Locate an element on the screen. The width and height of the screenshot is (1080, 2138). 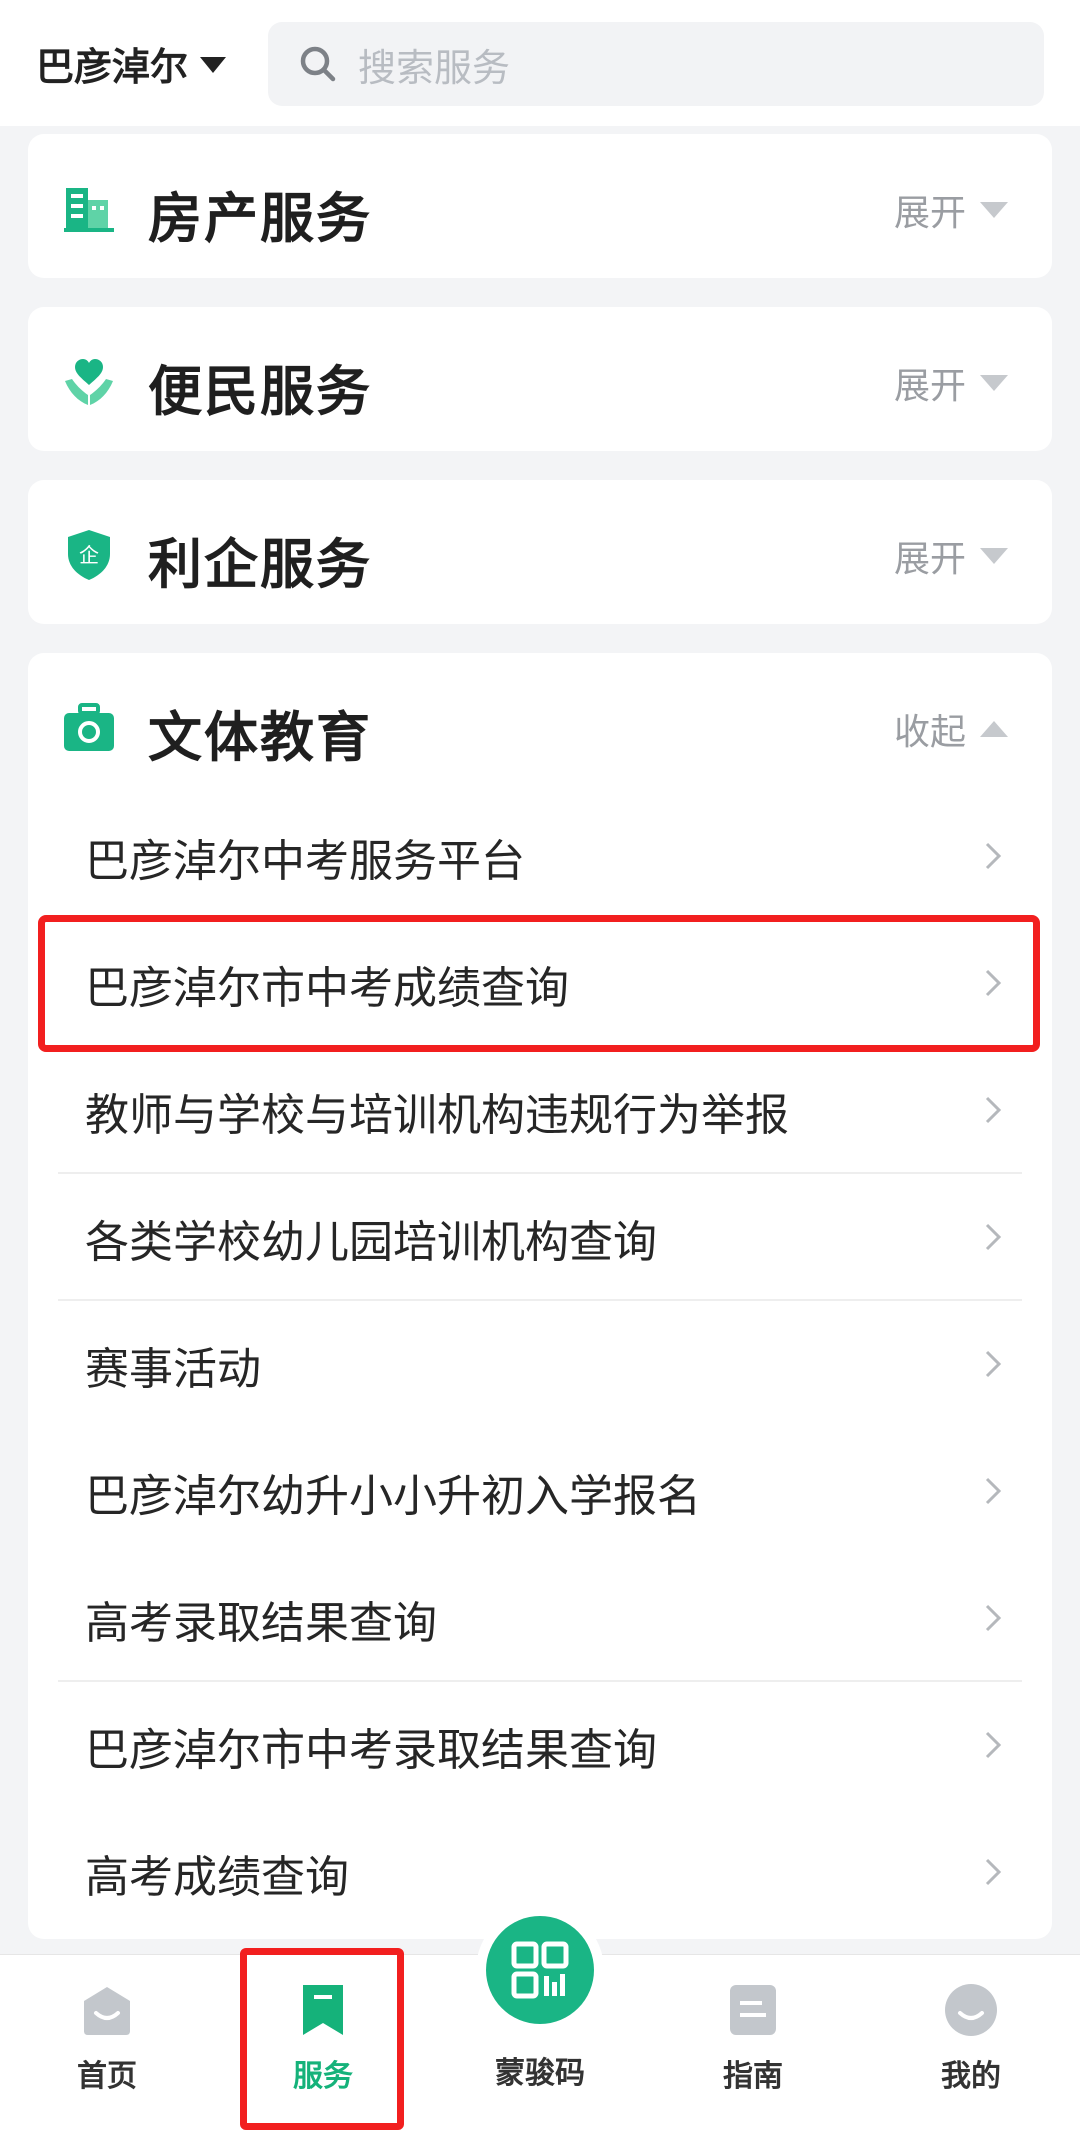
home-icon is located at coordinates (107, 2011).